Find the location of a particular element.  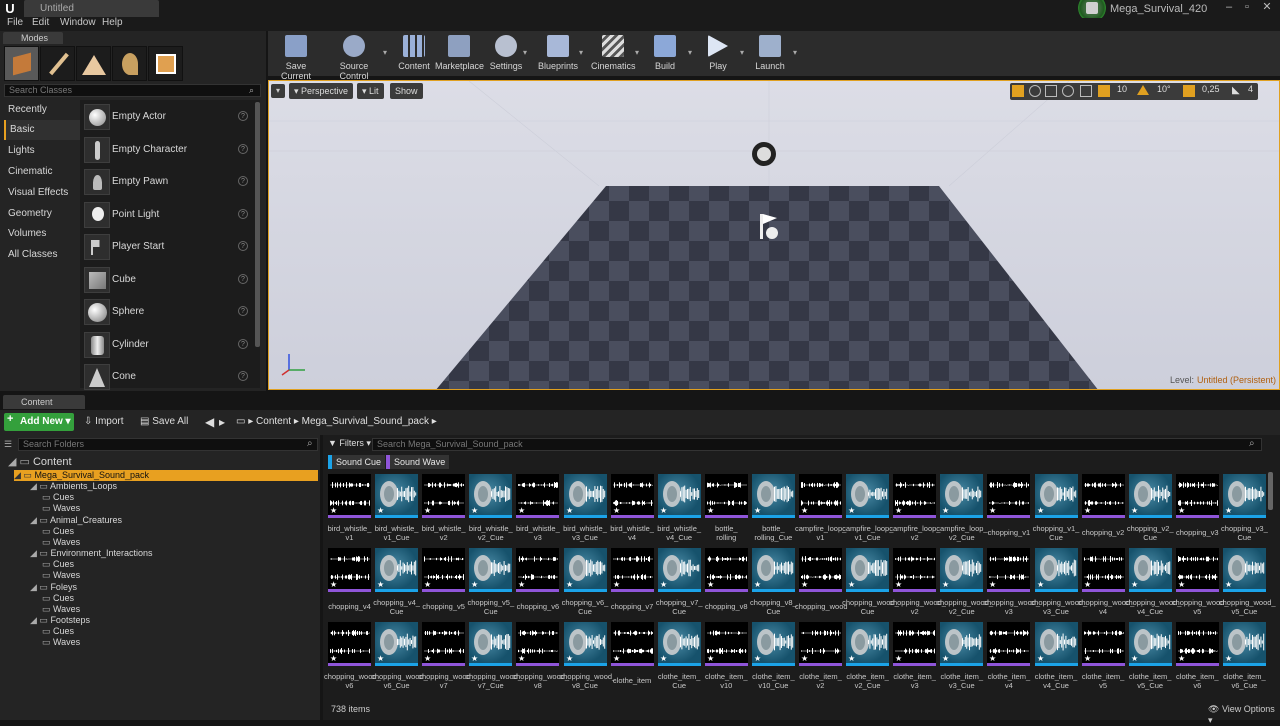

sound-wave-asset: ★ chopping_v3 is located at coordinates (1197, 509).